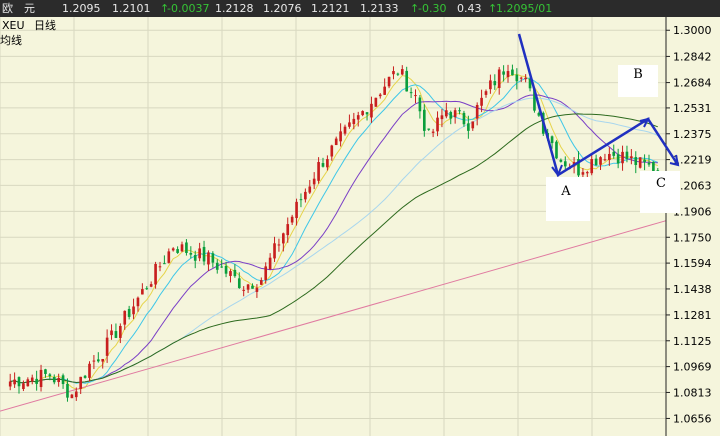 This screenshot has width=720, height=436. Describe the element at coordinates (81, 8) in the screenshot. I see `last-price: 1.2095` at that location.